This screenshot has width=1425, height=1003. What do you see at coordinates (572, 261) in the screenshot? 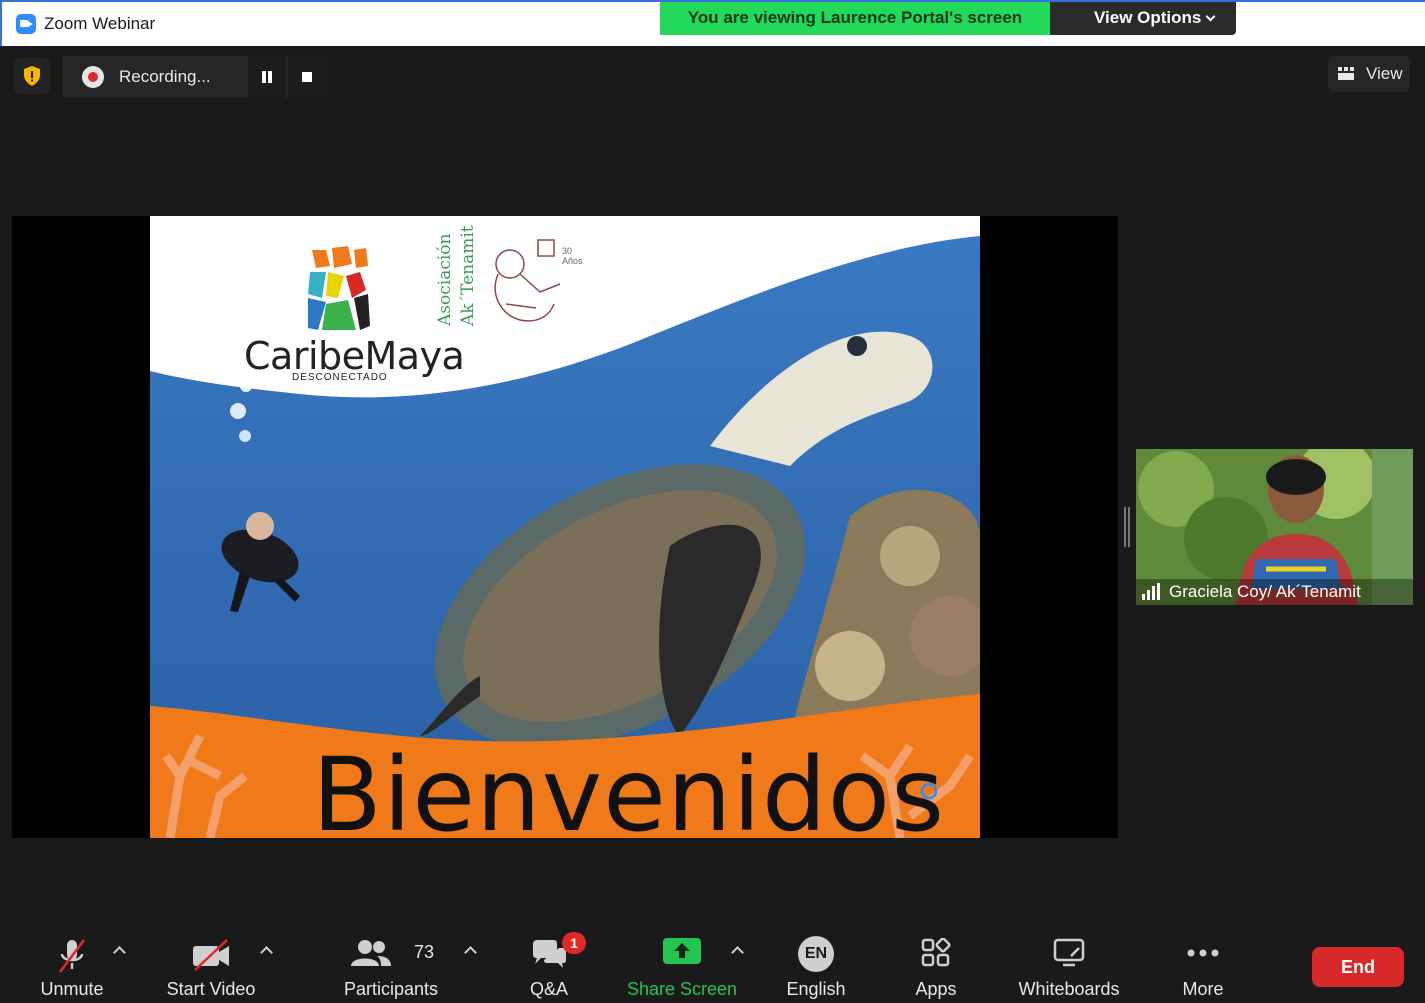
I see `slide-anniversary-unit: Años` at bounding box center [572, 261].